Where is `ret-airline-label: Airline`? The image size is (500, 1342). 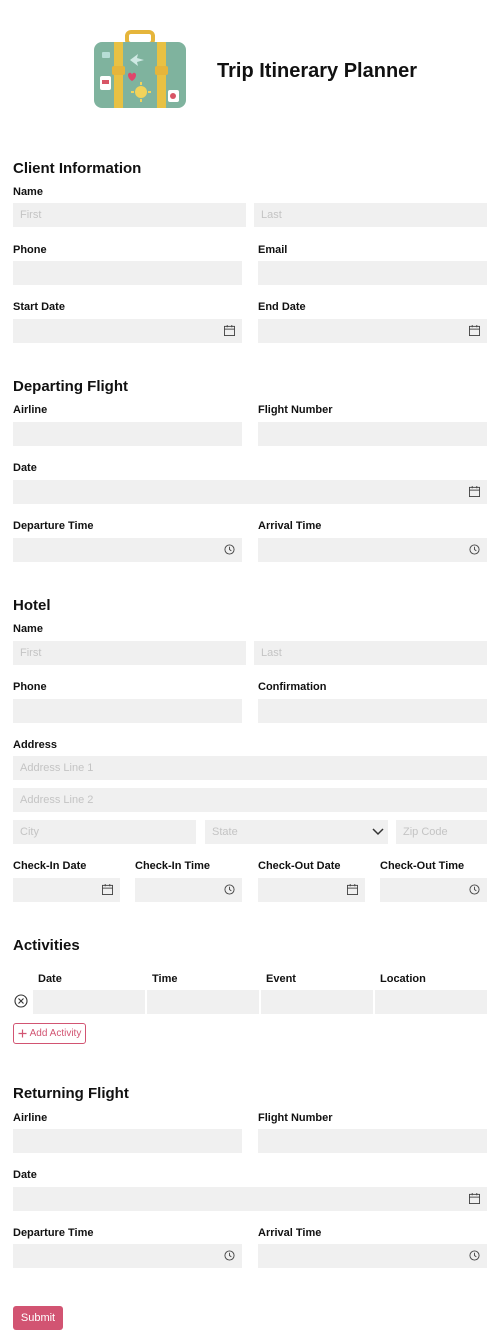
ret-airline-label: Airline is located at coordinates (30, 1118).